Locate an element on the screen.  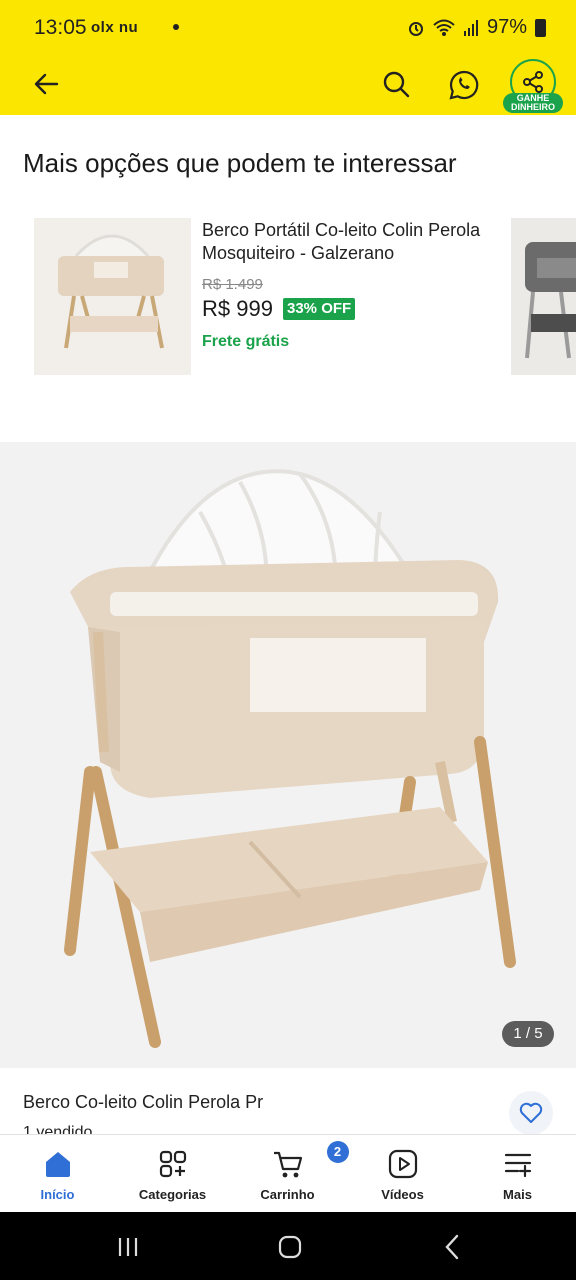
section-title: Mais opções que podem te interessar is located at coordinates (240, 163).